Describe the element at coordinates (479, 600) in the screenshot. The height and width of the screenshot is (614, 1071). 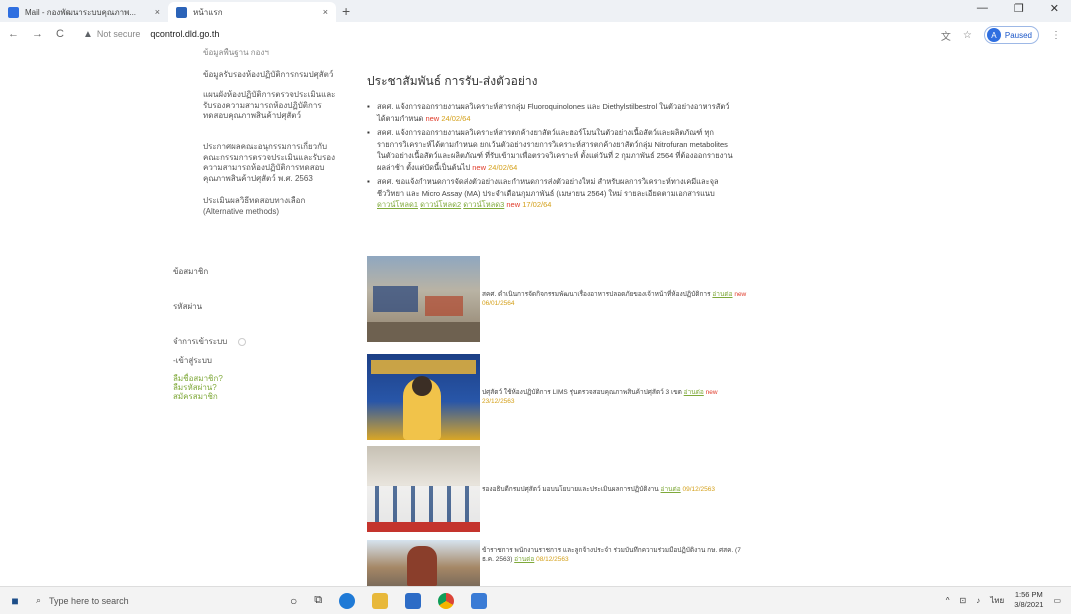
I see `photos-icon` at that location.